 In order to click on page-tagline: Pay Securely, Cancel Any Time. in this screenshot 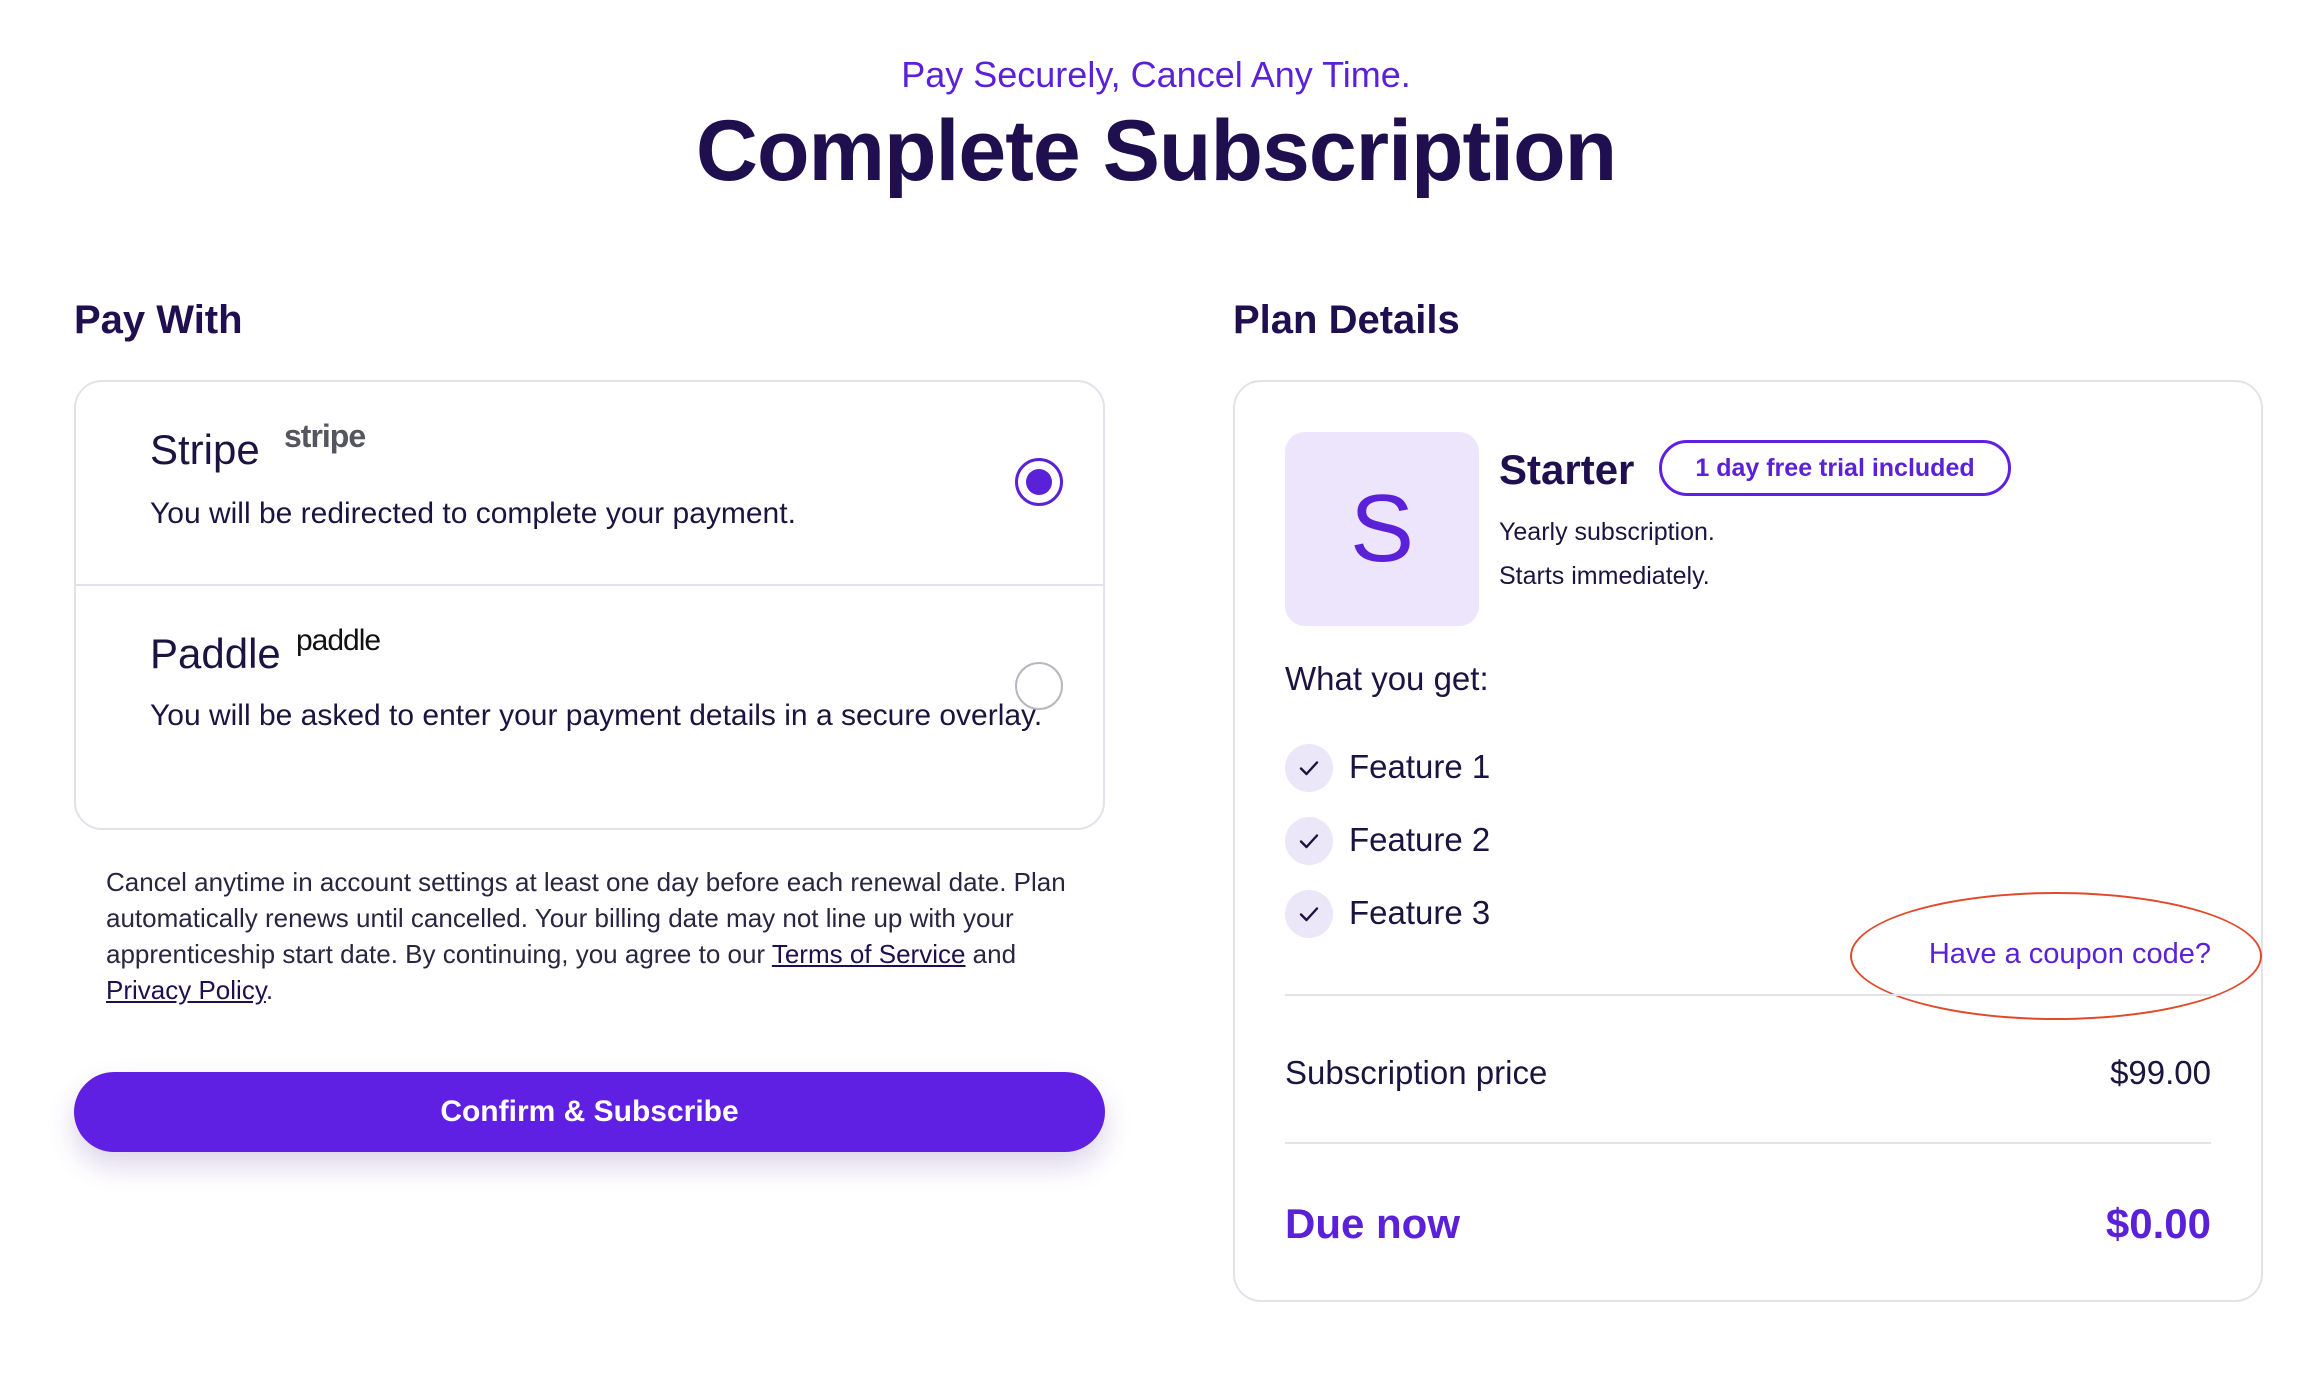, I will do `click(1156, 74)`.